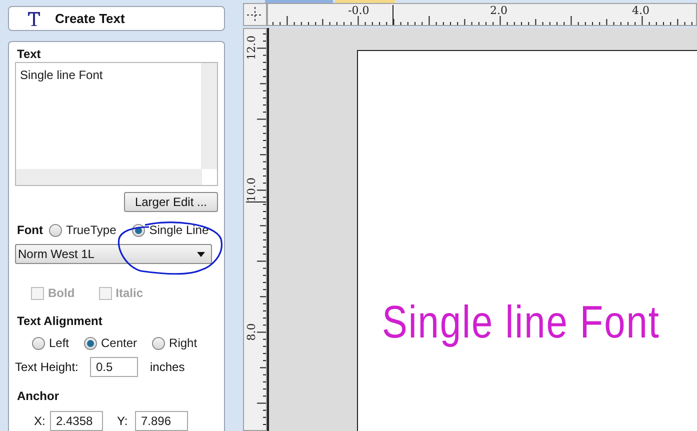 The image size is (697, 431). What do you see at coordinates (201, 254) in the screenshot?
I see `dropdown-caret-icon` at bounding box center [201, 254].